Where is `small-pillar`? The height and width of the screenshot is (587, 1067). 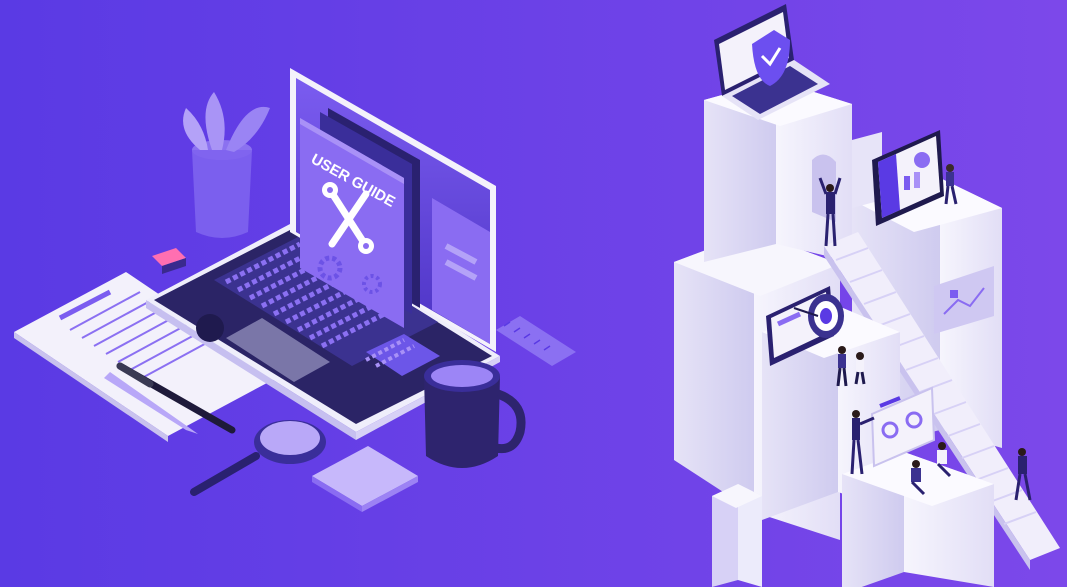 small-pillar is located at coordinates (737, 535).